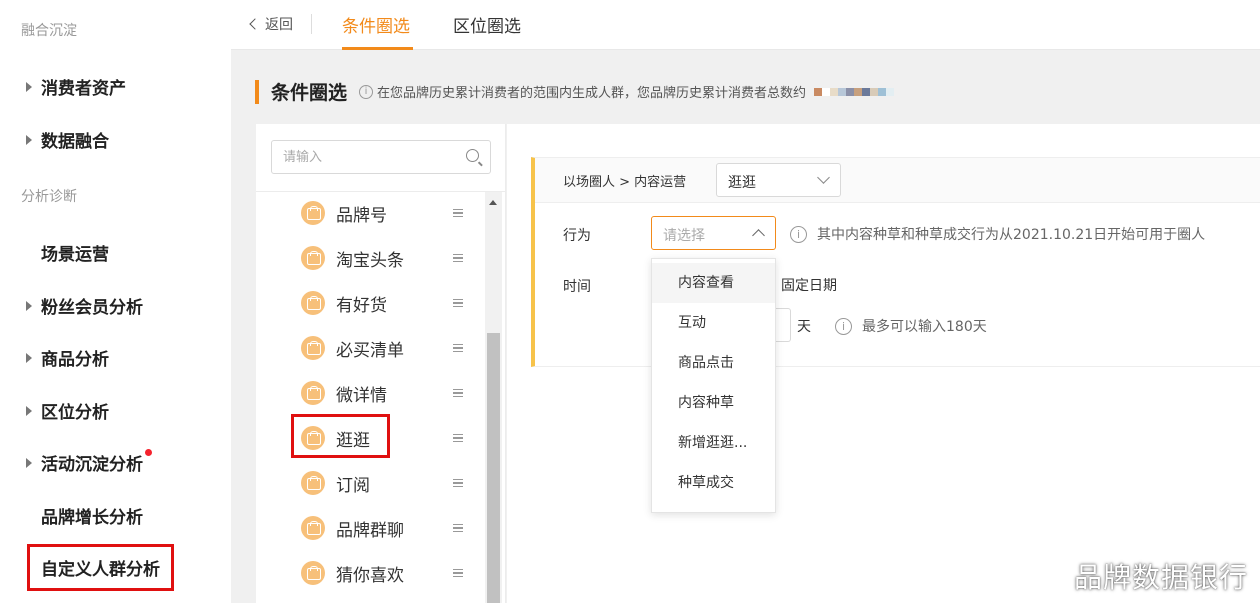 The width and height of the screenshot is (1260, 603). Describe the element at coordinates (1160, 577) in the screenshot. I see `watermark: 品牌数据银行` at that location.